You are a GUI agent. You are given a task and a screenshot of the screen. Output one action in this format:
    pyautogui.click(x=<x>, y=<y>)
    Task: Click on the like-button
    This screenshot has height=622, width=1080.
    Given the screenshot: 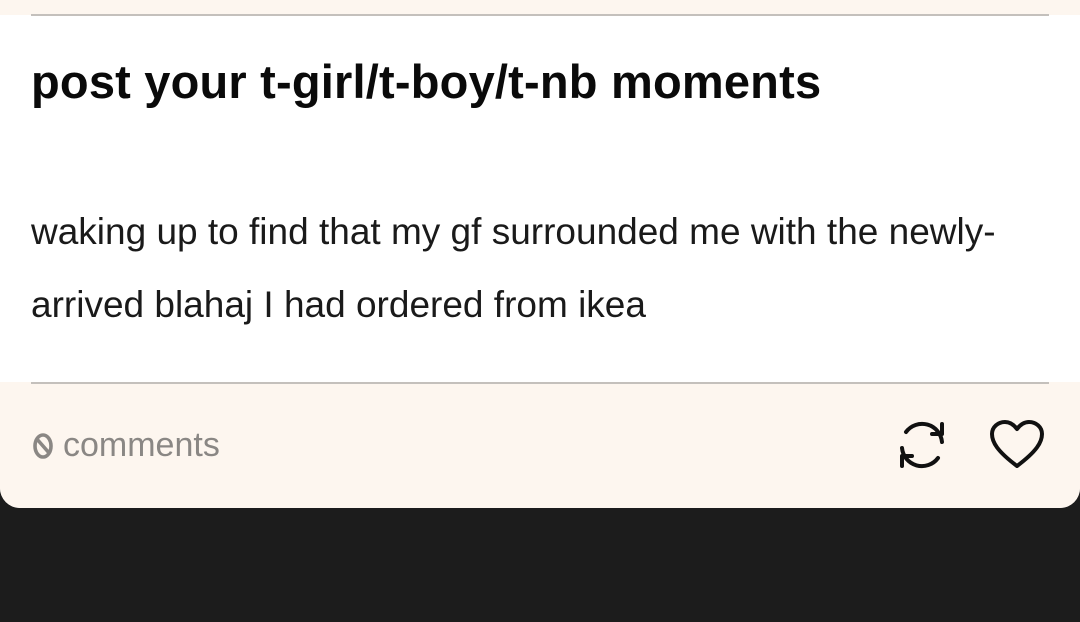 What is the action you would take?
    pyautogui.click(x=1017, y=447)
    